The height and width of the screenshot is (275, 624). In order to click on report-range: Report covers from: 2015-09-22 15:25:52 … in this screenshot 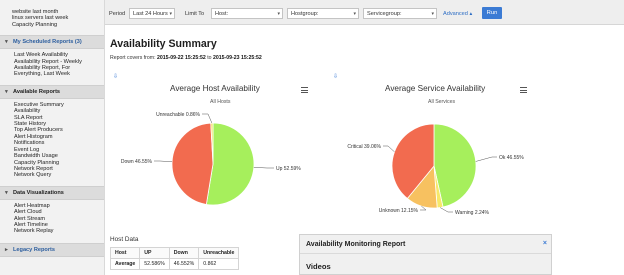, I will do `click(186, 58)`.